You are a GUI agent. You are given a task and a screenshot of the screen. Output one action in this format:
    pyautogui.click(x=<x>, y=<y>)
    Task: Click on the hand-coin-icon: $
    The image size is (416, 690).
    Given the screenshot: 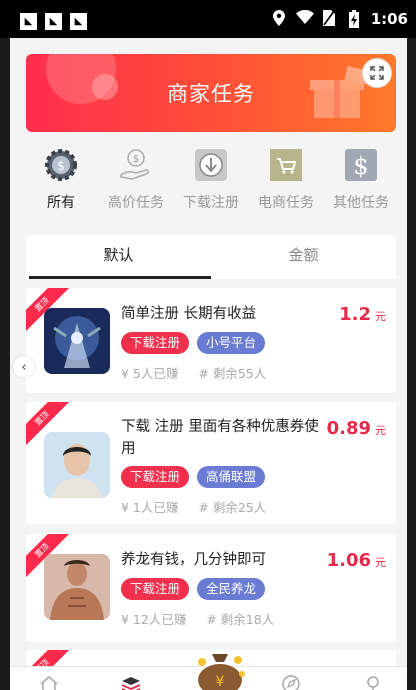 What is the action you would take?
    pyautogui.click(x=136, y=165)
    